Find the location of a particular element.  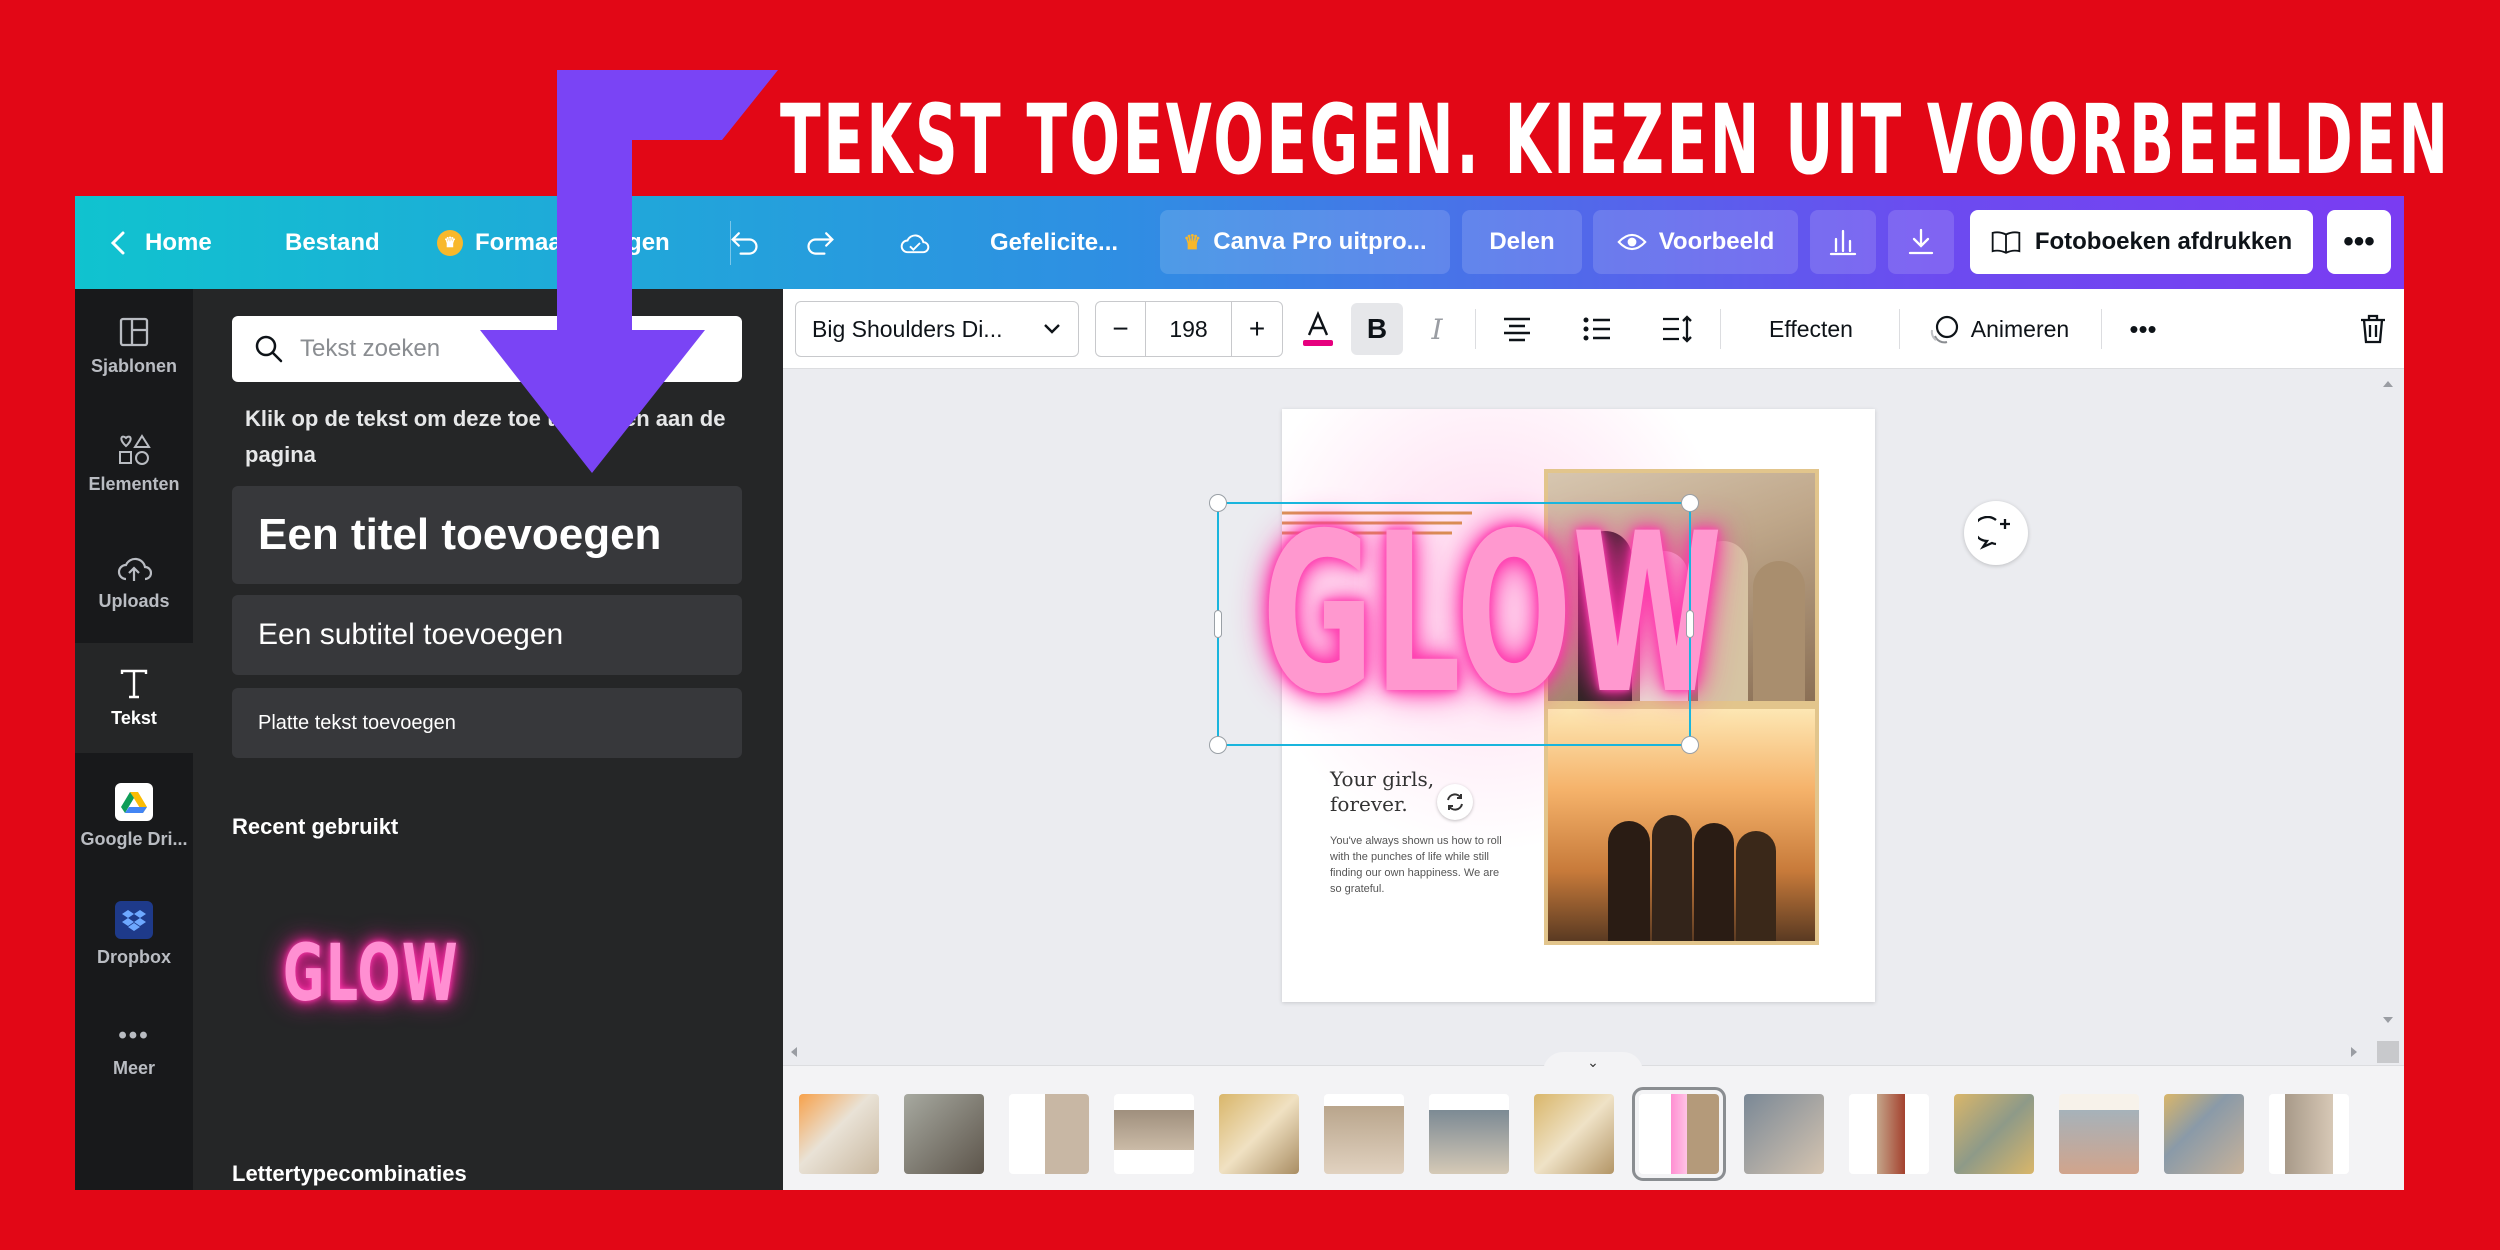

delete-button is located at coordinates (2373, 329).